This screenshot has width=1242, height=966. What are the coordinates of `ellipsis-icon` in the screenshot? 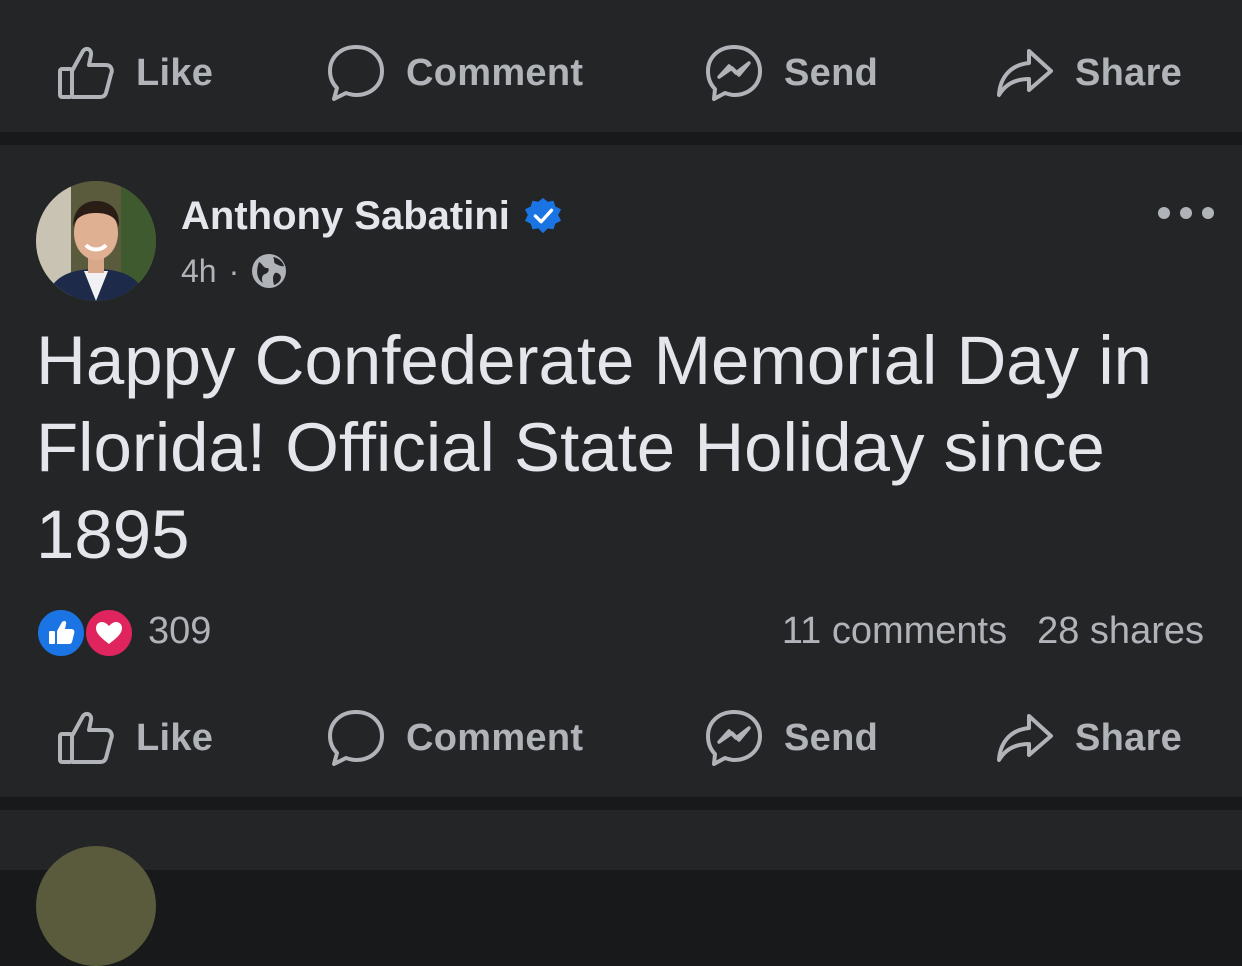 It's located at (1164, 213).